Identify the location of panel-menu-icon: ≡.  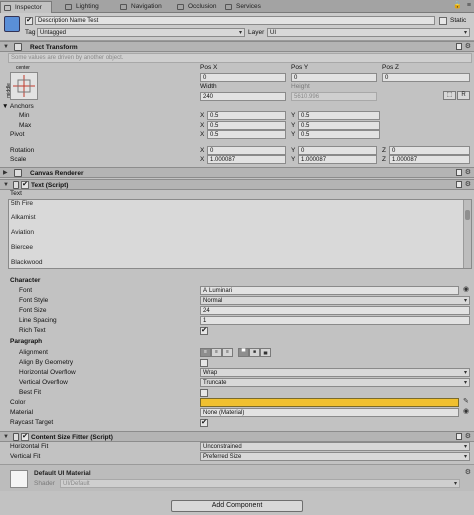
(469, 6).